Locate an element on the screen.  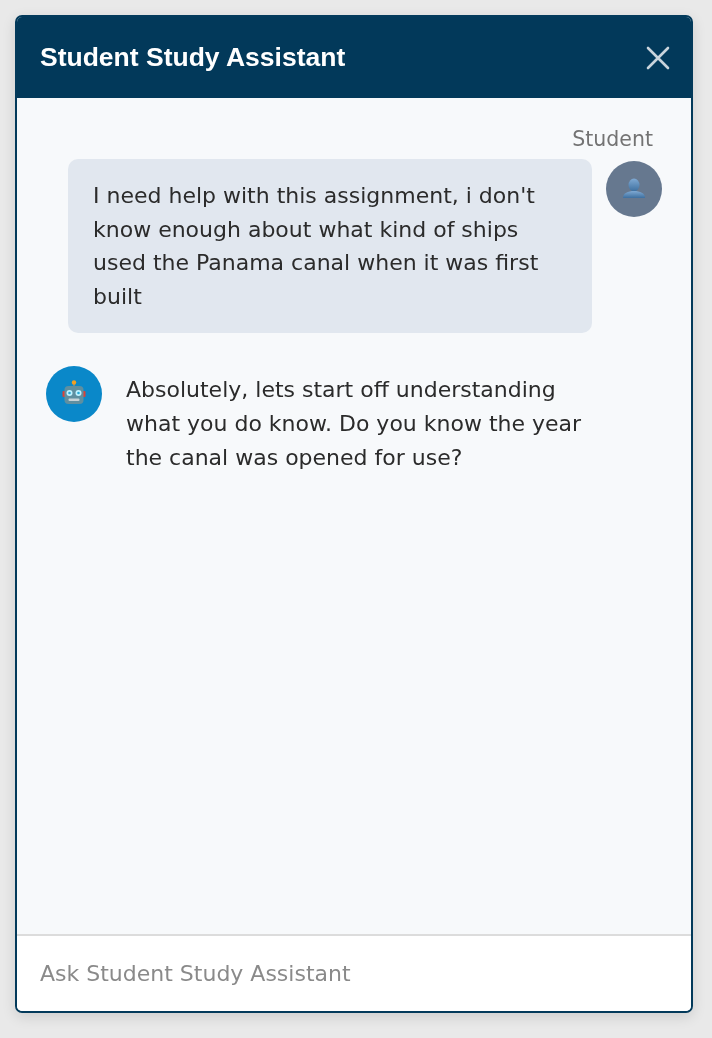
sender-name: Student is located at coordinates (612, 139).